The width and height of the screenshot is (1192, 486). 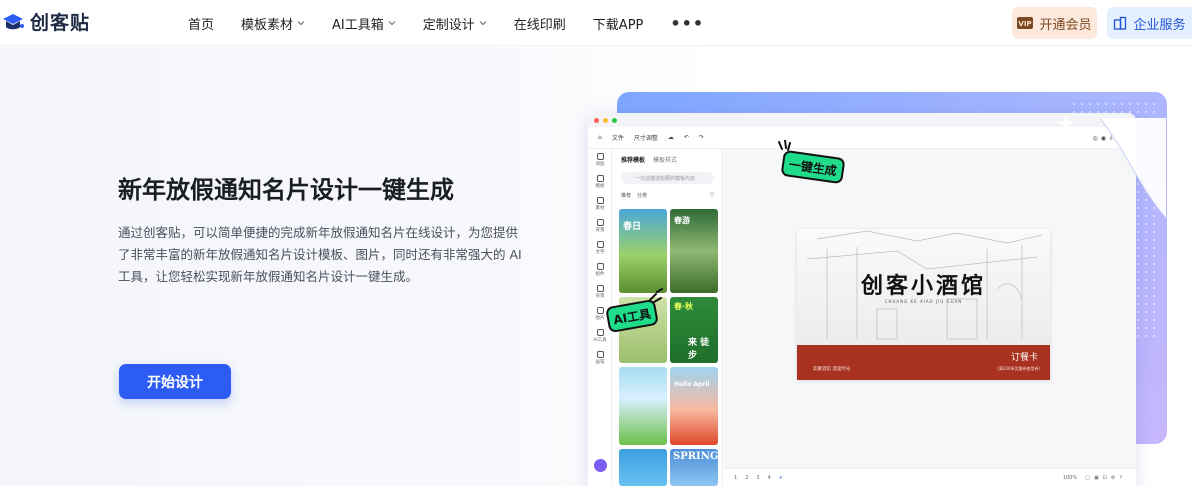 I want to click on enterprise-button: 企业服务, so click(x=1149, y=23).